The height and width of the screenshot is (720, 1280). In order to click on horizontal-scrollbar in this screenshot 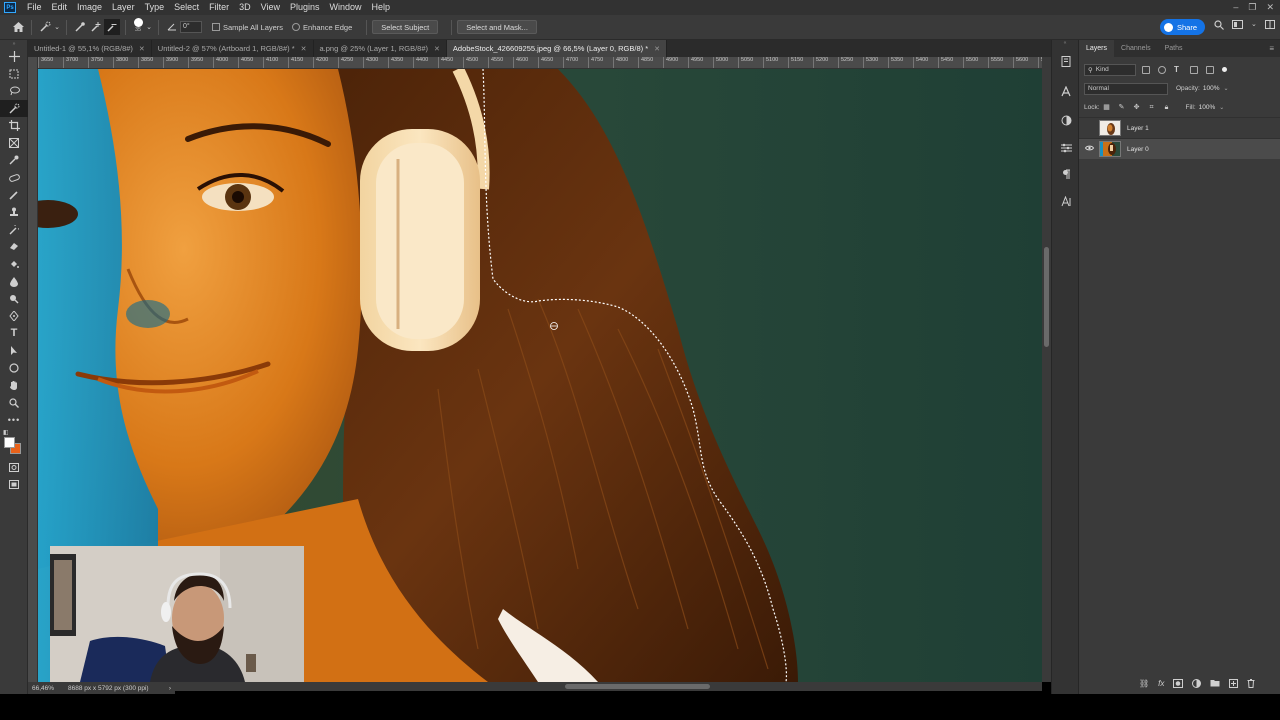, I will do `click(608, 686)`.